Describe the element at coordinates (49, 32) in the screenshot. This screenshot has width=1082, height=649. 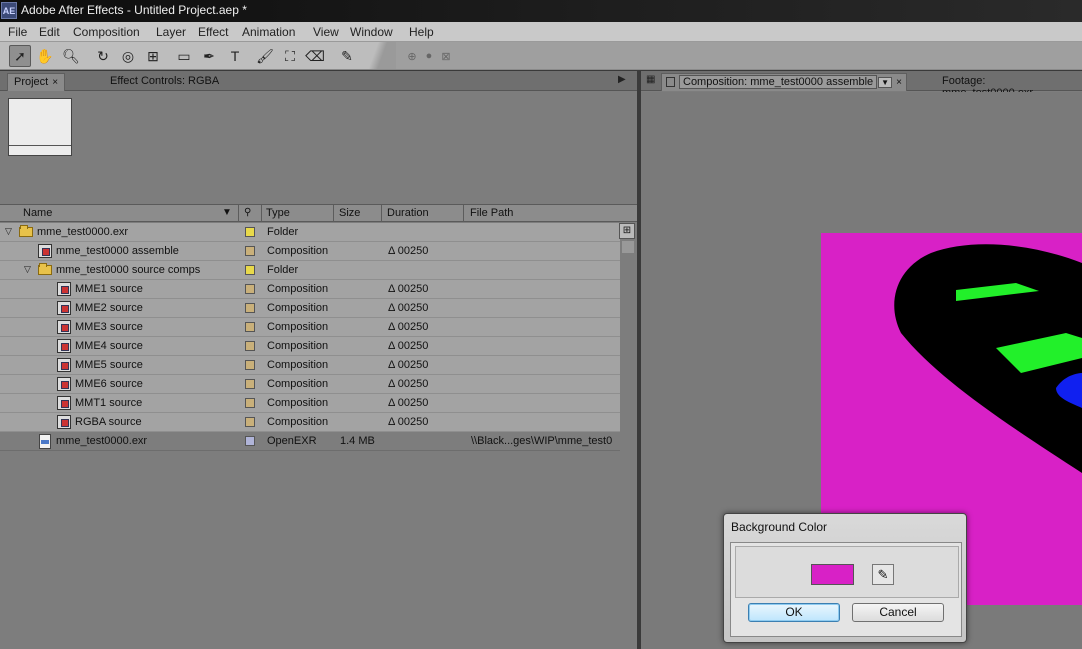
I see `menu-edit: Edit` at that location.